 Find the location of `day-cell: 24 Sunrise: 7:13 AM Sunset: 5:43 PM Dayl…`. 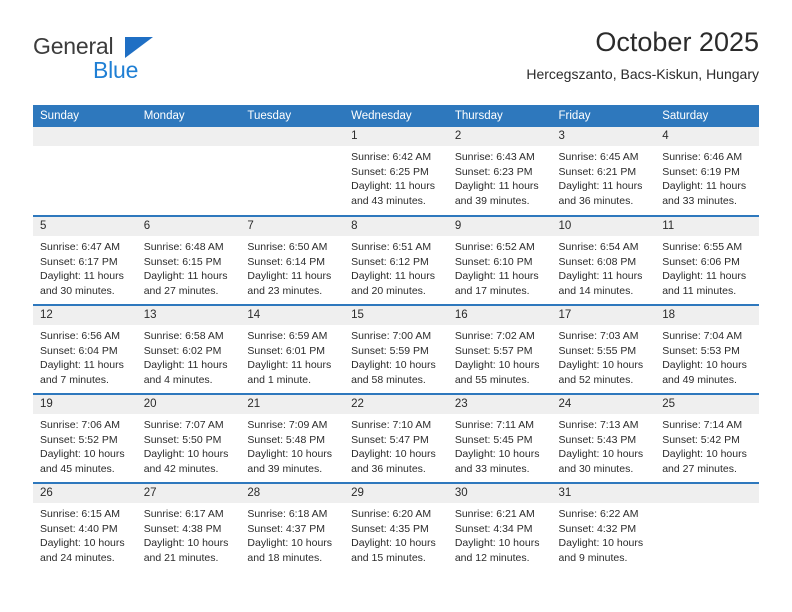

day-cell: 24 Sunrise: 7:13 AM Sunset: 5:43 PM Dayl… is located at coordinates (603, 438).